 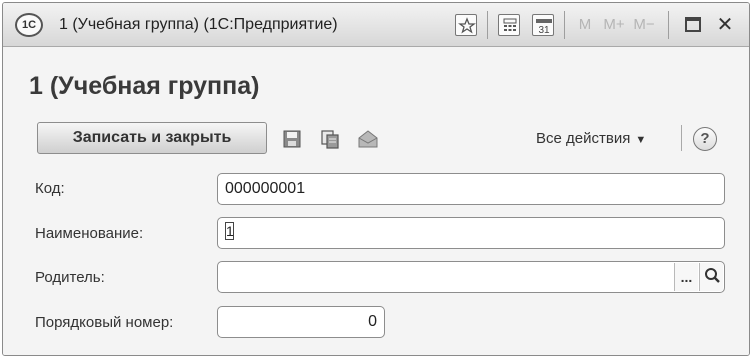 What do you see at coordinates (681, 138) in the screenshot?
I see `command-separator` at bounding box center [681, 138].